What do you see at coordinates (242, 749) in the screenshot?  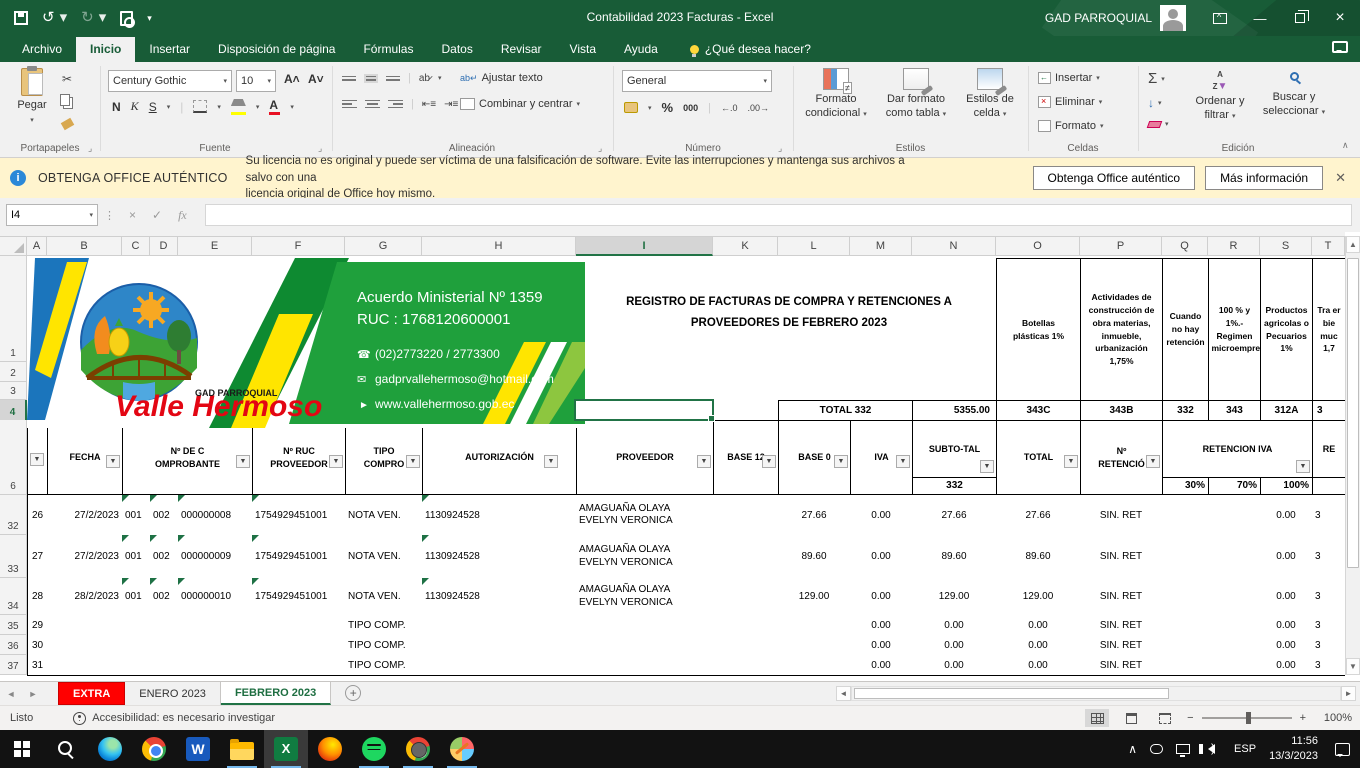 I see `explorer-icon` at bounding box center [242, 749].